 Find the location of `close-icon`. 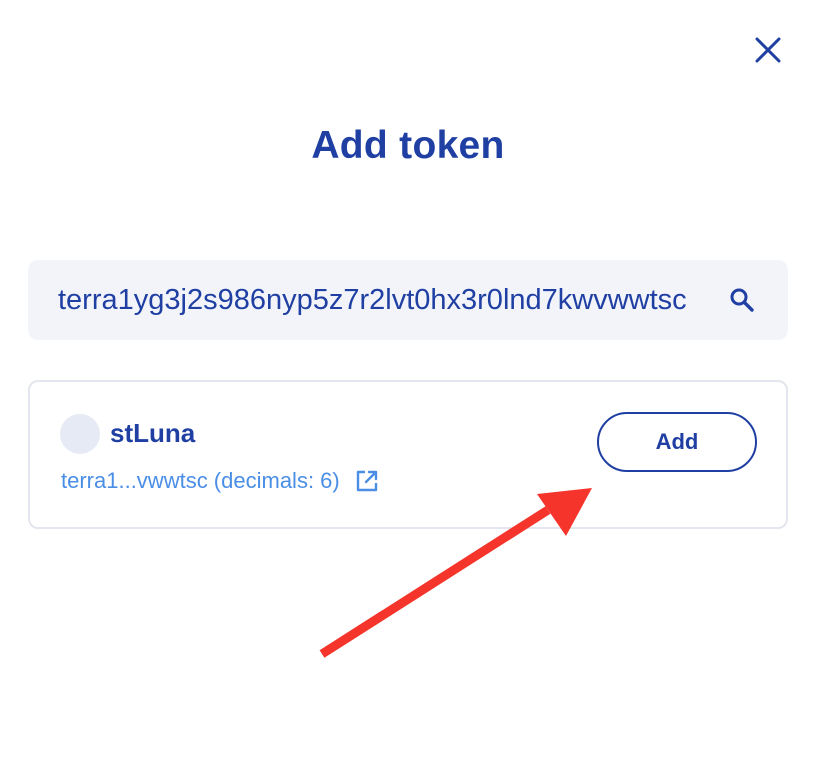

close-icon is located at coordinates (768, 50).